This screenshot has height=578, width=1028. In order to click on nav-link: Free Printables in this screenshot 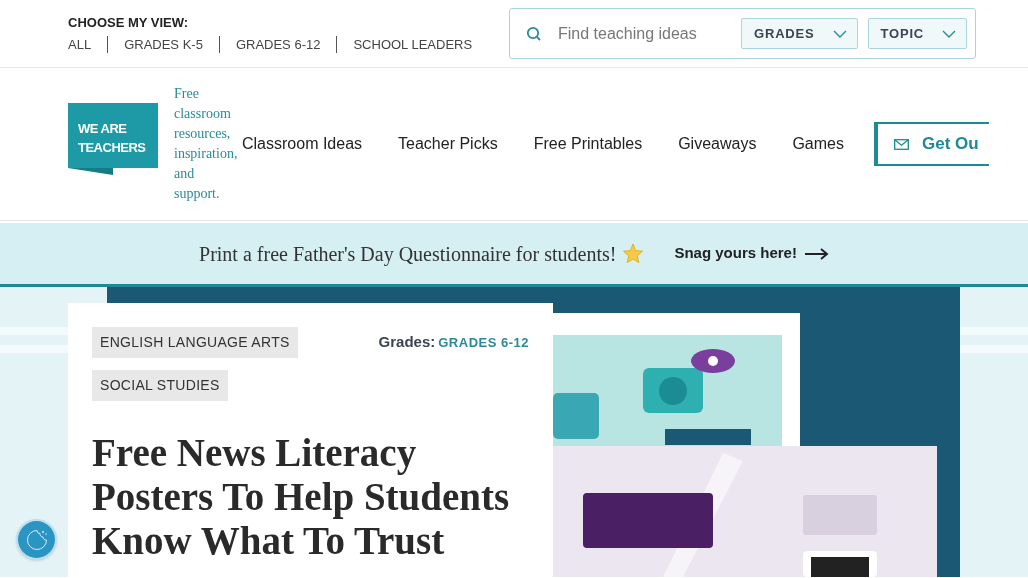, I will do `click(588, 144)`.